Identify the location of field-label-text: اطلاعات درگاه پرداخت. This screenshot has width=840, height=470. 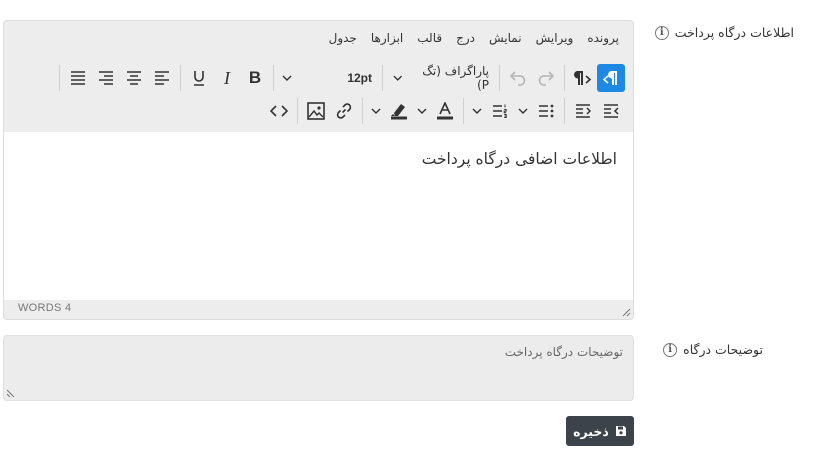
(734, 32).